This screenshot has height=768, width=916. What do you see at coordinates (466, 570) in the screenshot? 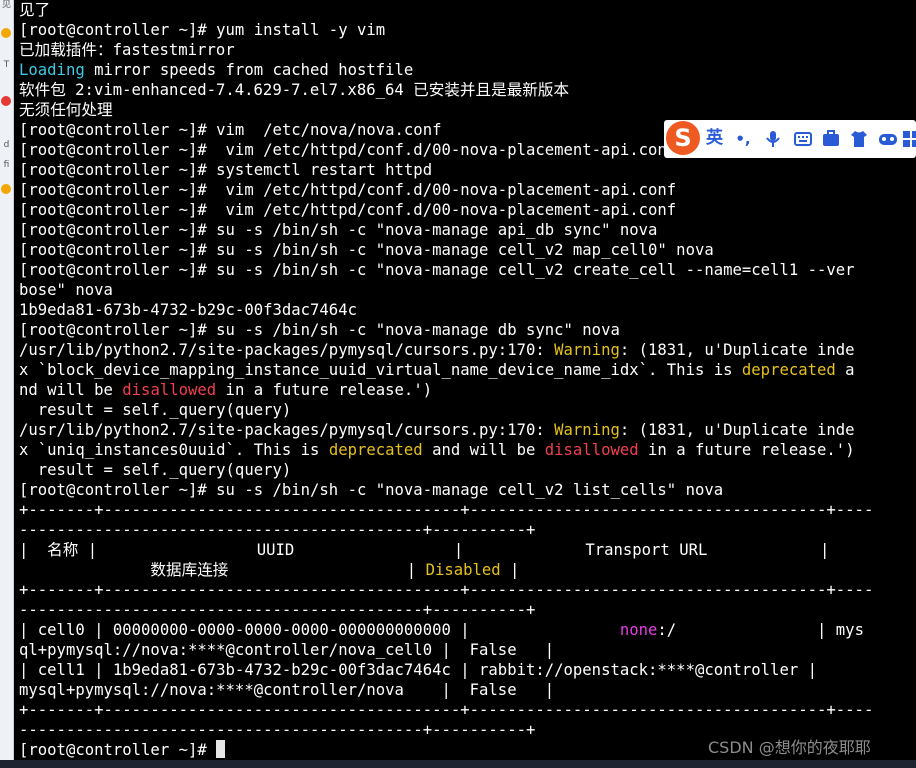
I see `terminal-line: 数据库连接 | Disabled |` at bounding box center [466, 570].